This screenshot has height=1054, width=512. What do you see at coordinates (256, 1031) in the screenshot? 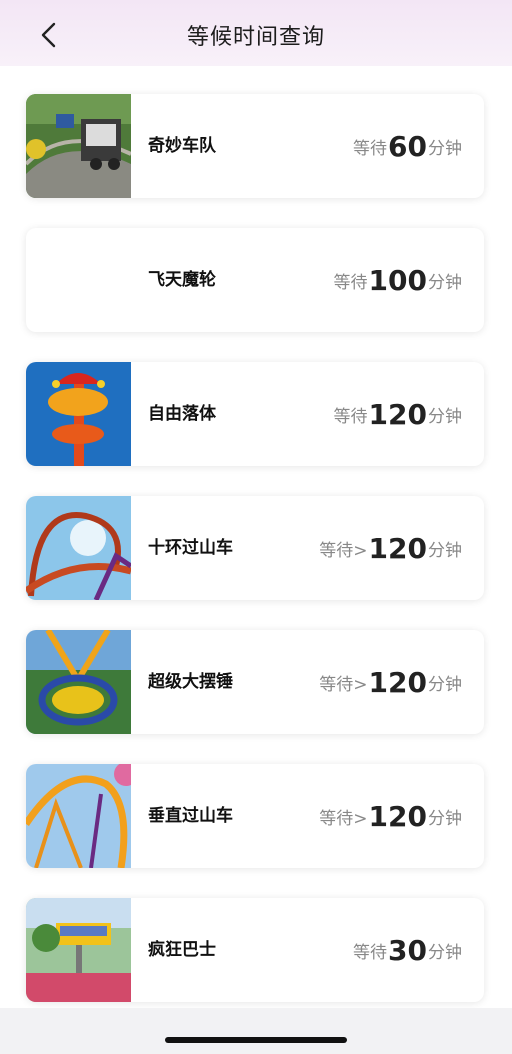
I see `bottom-safe-area` at bounding box center [256, 1031].